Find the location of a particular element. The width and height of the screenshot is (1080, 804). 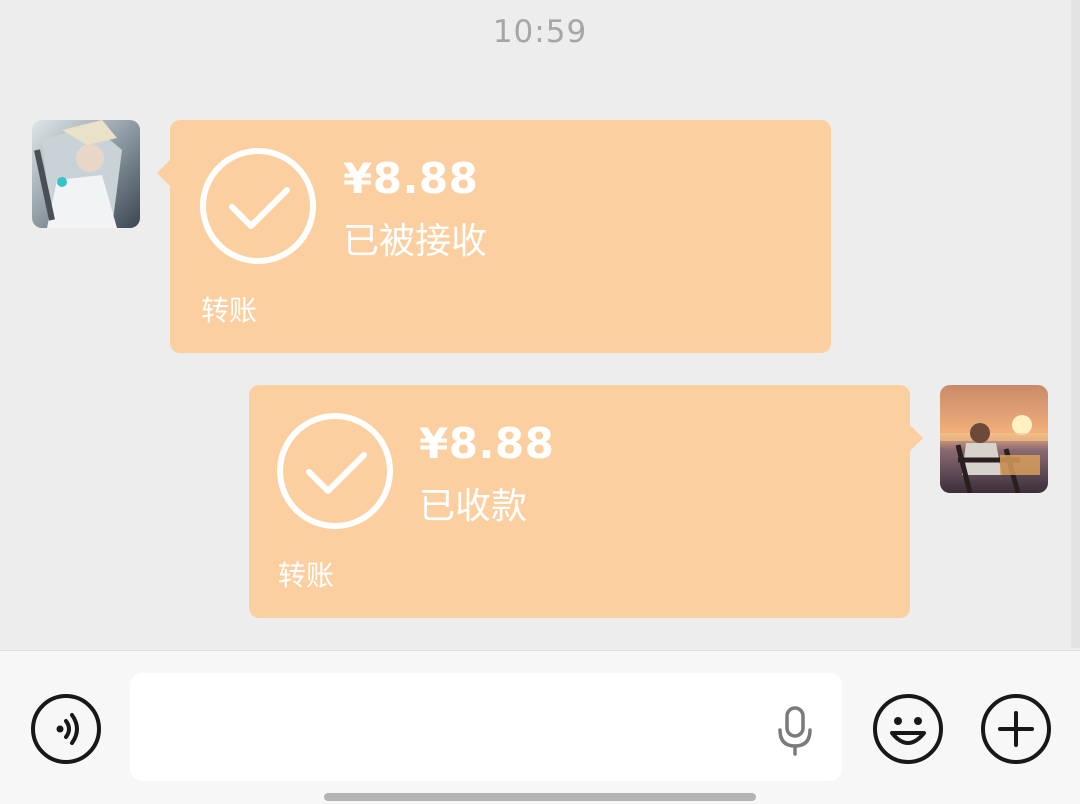

transfer-status: 已收款 is located at coordinates (473, 506).